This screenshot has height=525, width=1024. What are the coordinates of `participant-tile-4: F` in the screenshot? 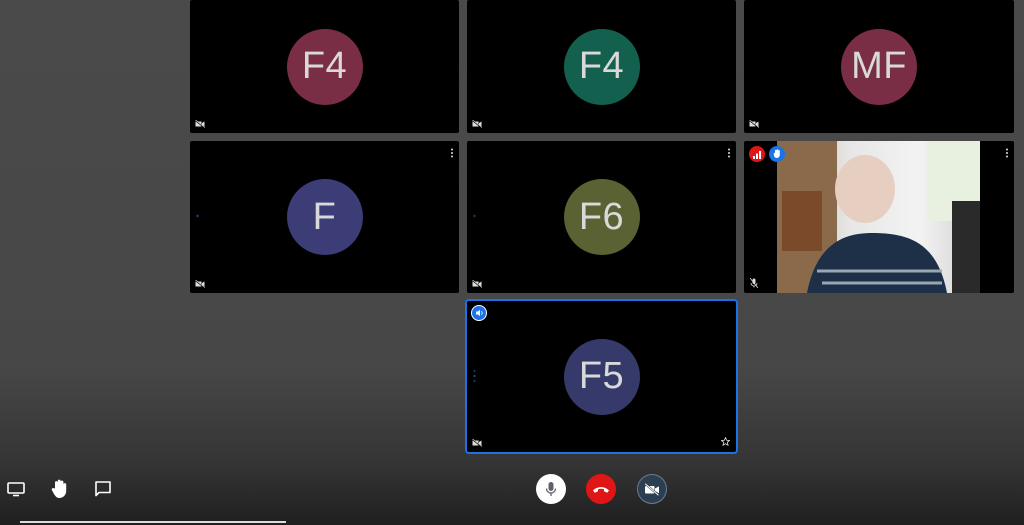 It's located at (324, 217).